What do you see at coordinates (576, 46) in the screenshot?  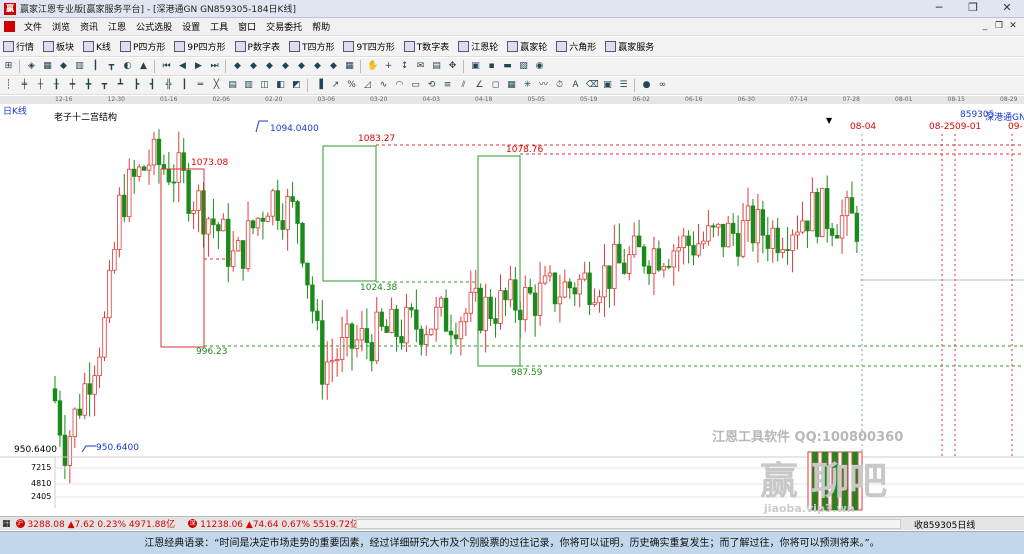 I see `toolbar-hexagon-button: 六角形` at bounding box center [576, 46].